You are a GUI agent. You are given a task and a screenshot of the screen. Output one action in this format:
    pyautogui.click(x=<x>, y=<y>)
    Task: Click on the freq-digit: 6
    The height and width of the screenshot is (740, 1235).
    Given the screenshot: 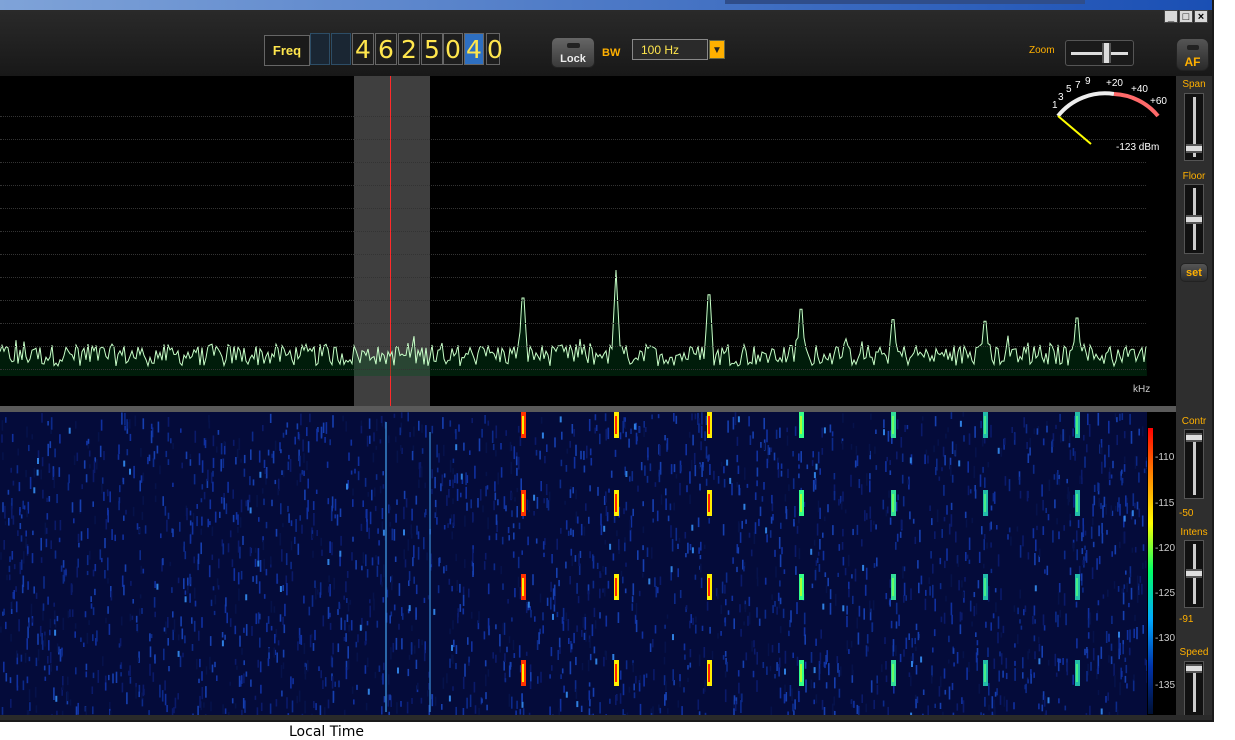 What is the action you would take?
    pyautogui.click(x=386, y=49)
    